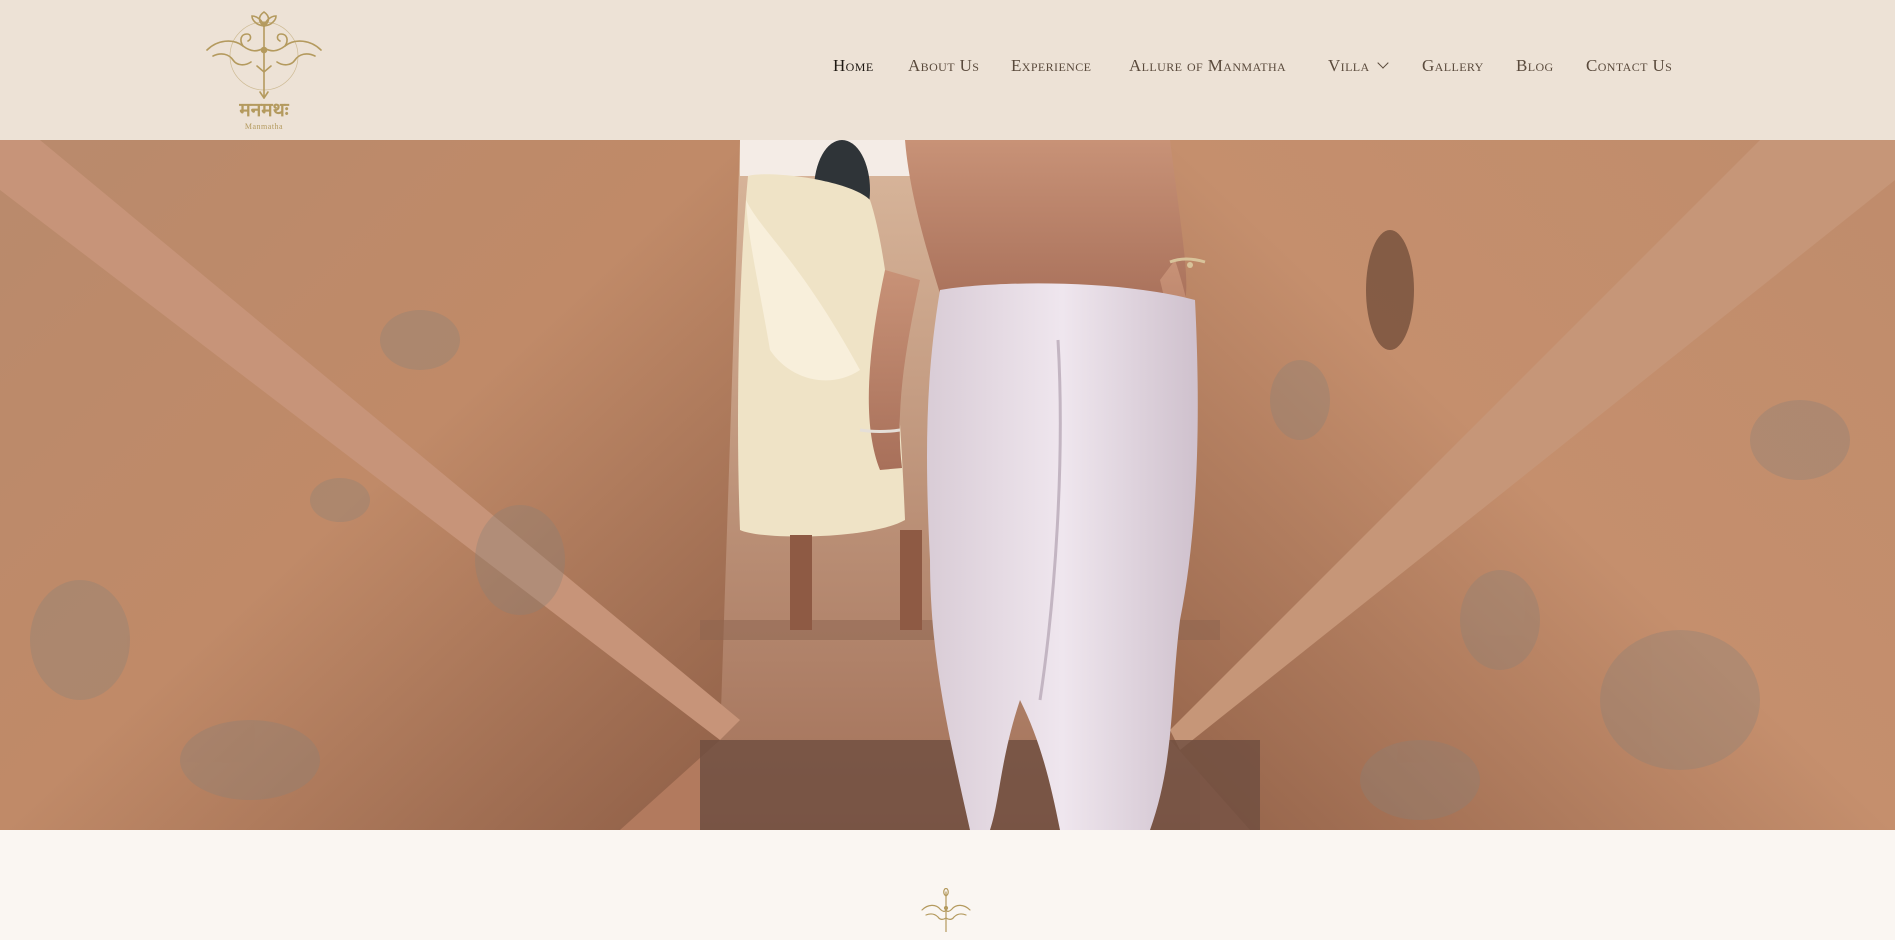  I want to click on lotus-bow-arrow-small-icon, so click(946, 910).